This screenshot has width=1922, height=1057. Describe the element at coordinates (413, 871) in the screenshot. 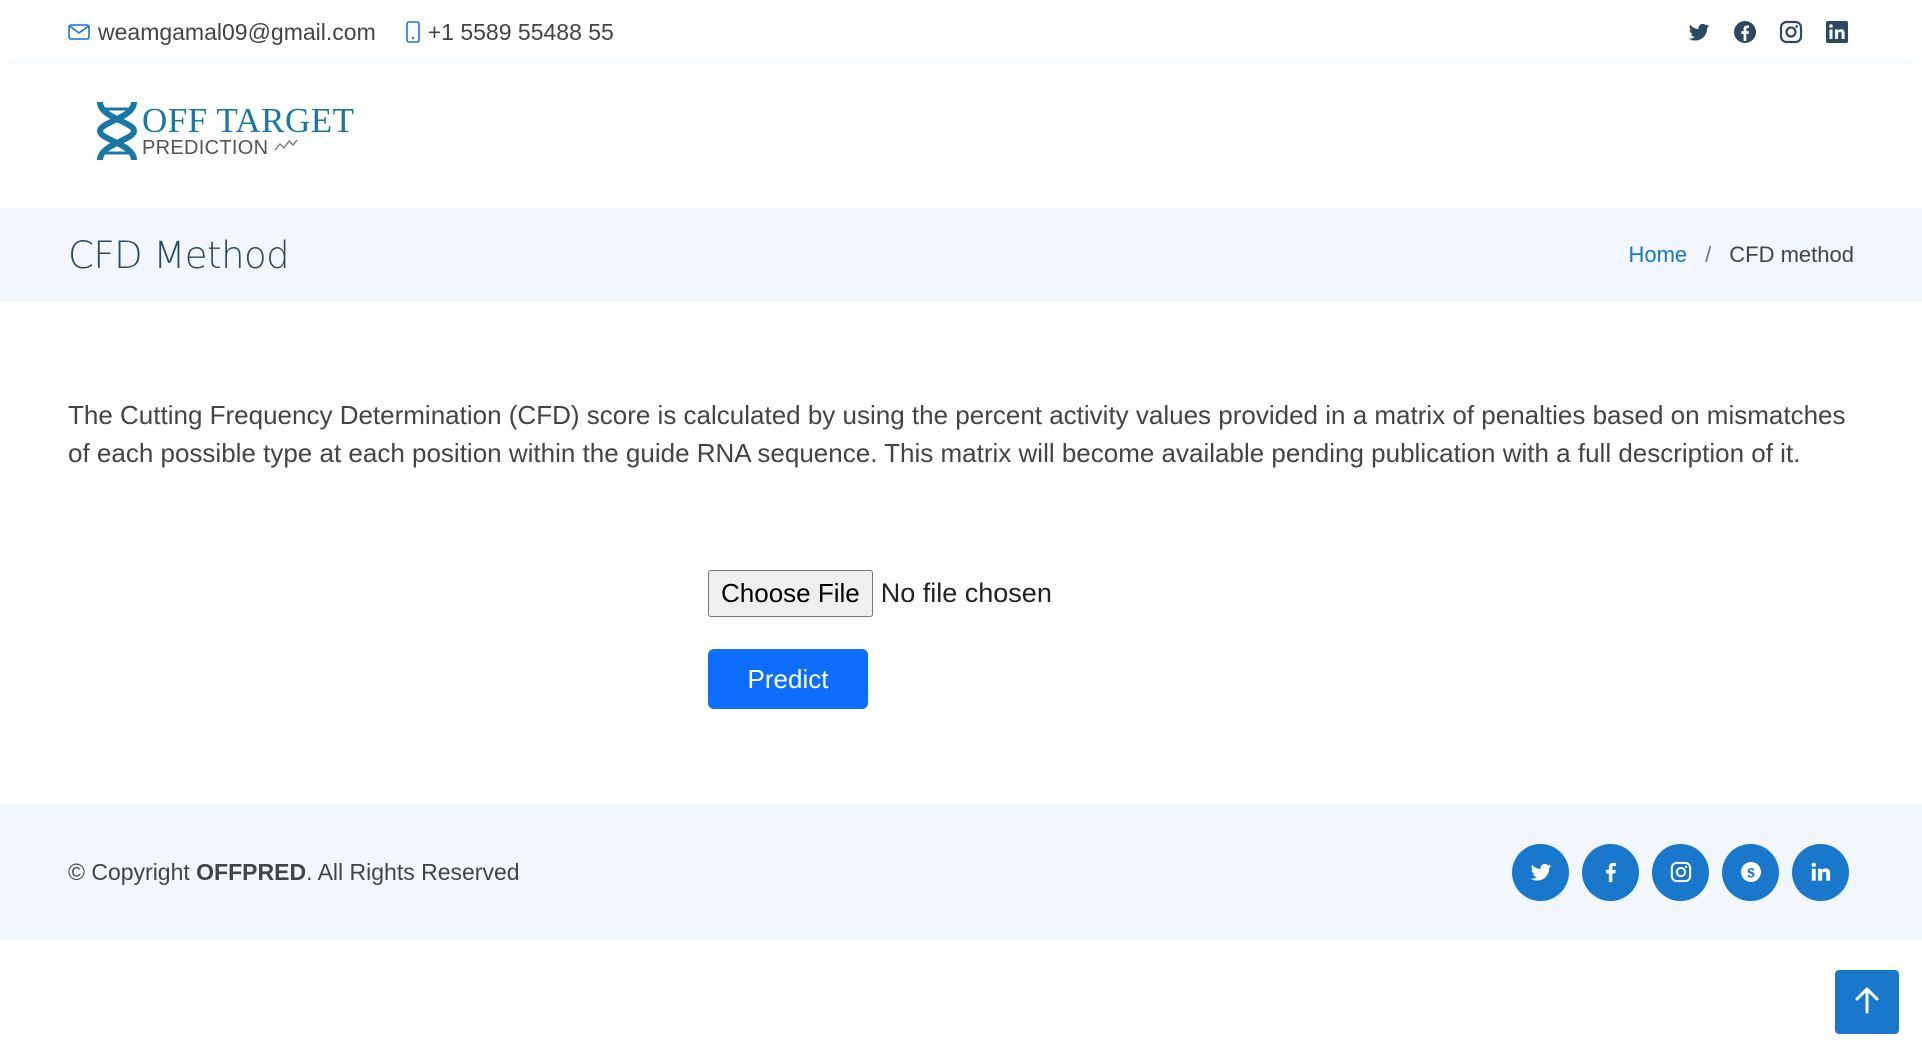

I see `copyright-suffix: . All Rights Reserved` at that location.